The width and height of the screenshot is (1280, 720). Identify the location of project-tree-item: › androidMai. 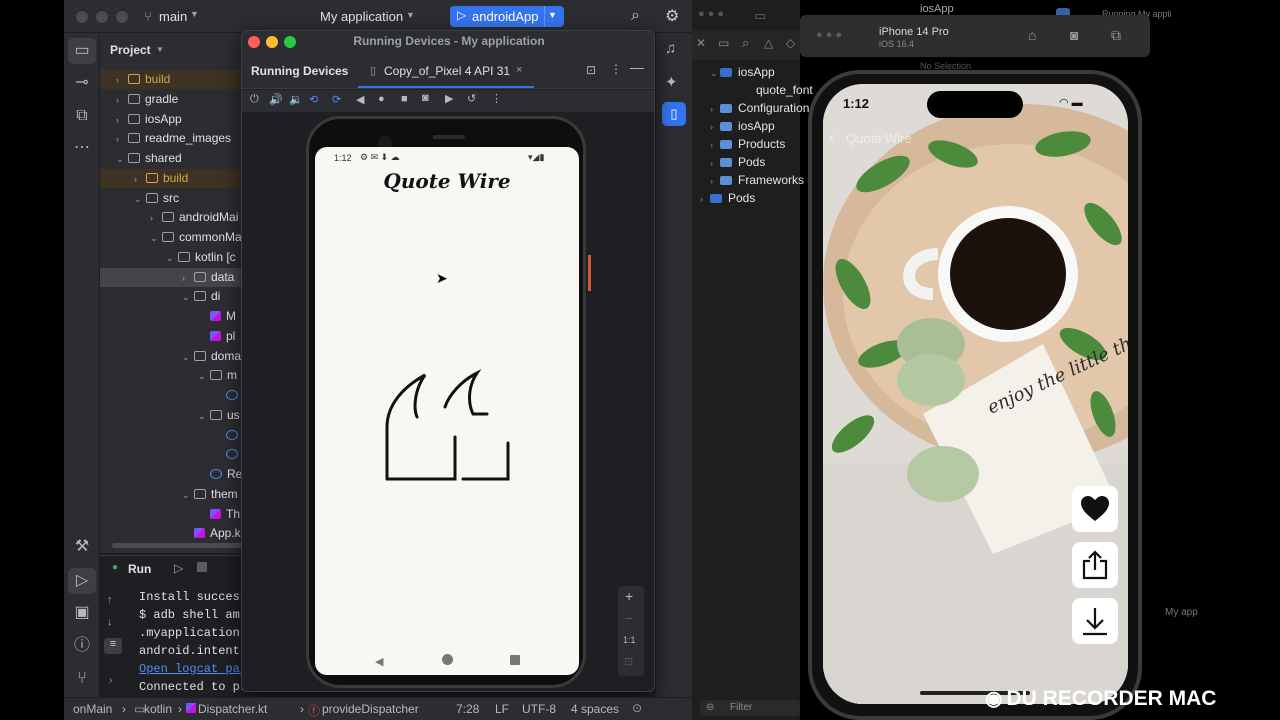
(171, 217).